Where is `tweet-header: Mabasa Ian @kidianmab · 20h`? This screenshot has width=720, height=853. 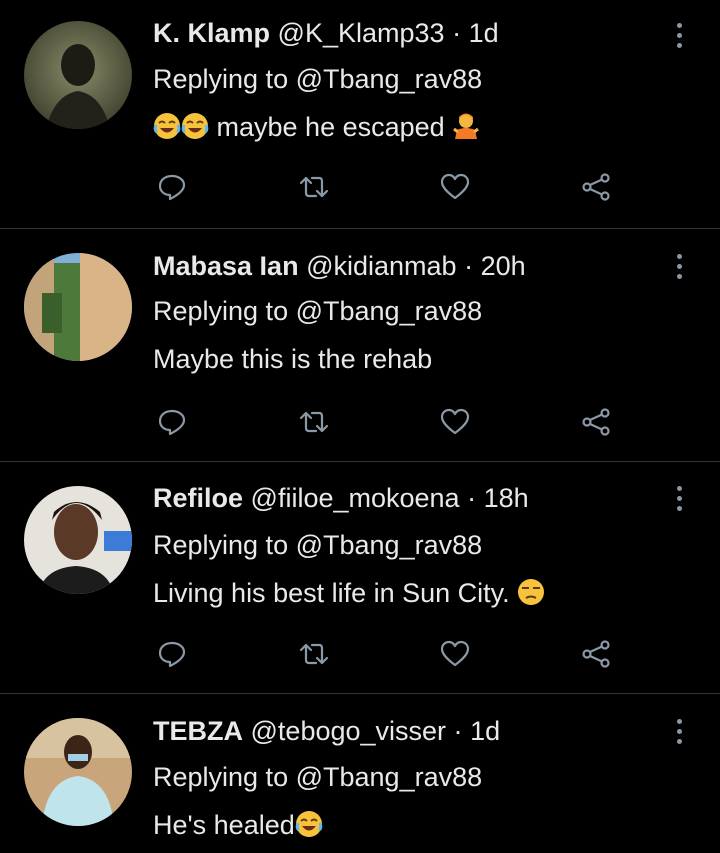 tweet-header: Mabasa Ian @kidianmab · 20h is located at coordinates (339, 266).